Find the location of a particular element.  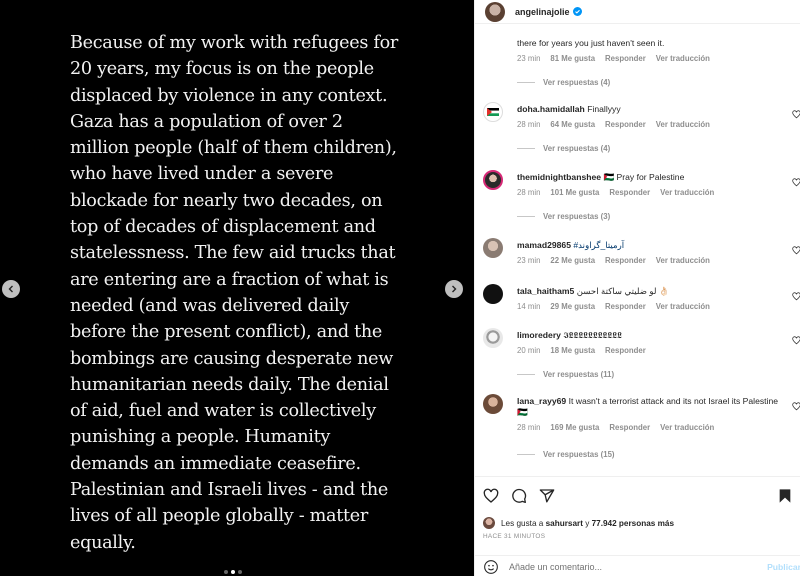

view-replies-button: Ver respuestas (15) is located at coordinates (566, 454).